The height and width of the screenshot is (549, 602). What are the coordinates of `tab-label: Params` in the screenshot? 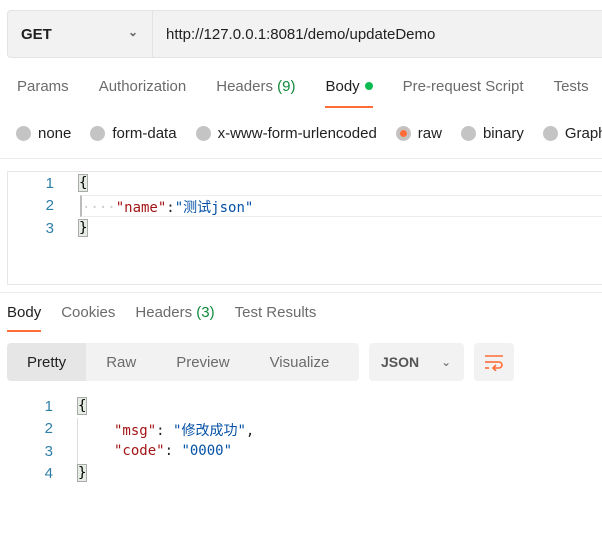 It's located at (43, 86).